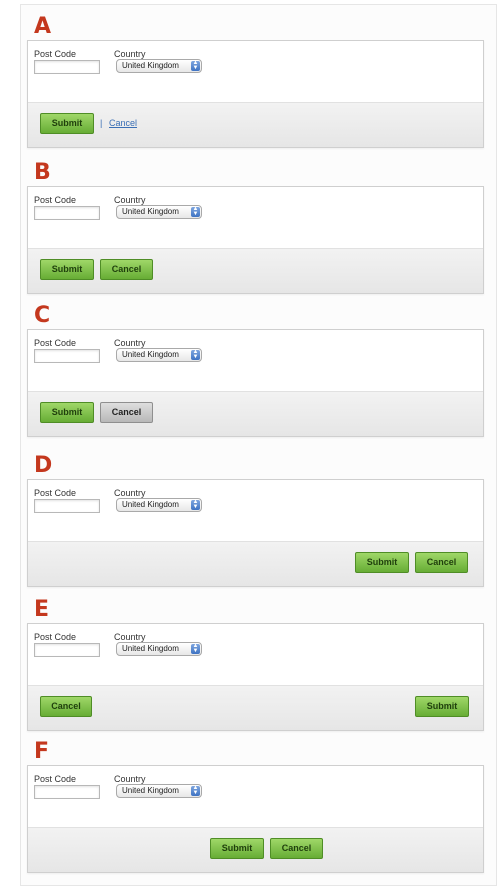  What do you see at coordinates (255, 124) in the screenshot?
I see `button-bar: Submit | Cancel` at bounding box center [255, 124].